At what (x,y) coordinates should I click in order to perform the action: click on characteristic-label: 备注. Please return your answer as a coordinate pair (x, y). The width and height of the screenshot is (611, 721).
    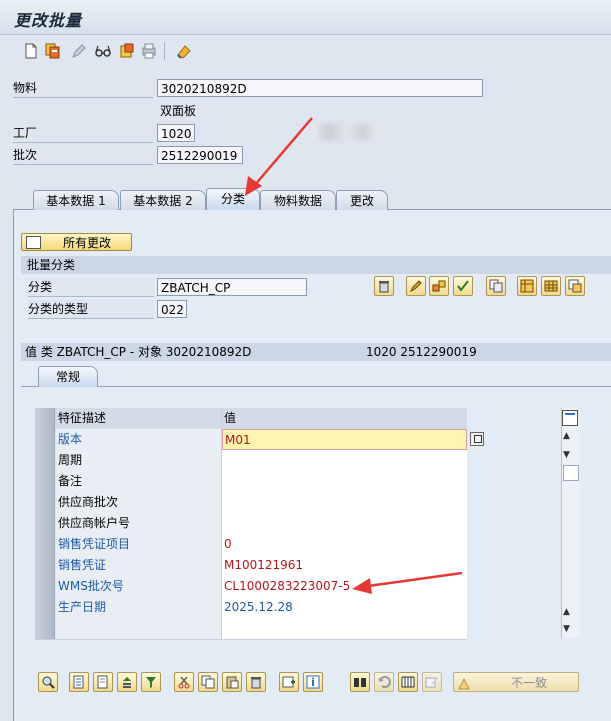
    Looking at the image, I should click on (139, 481).